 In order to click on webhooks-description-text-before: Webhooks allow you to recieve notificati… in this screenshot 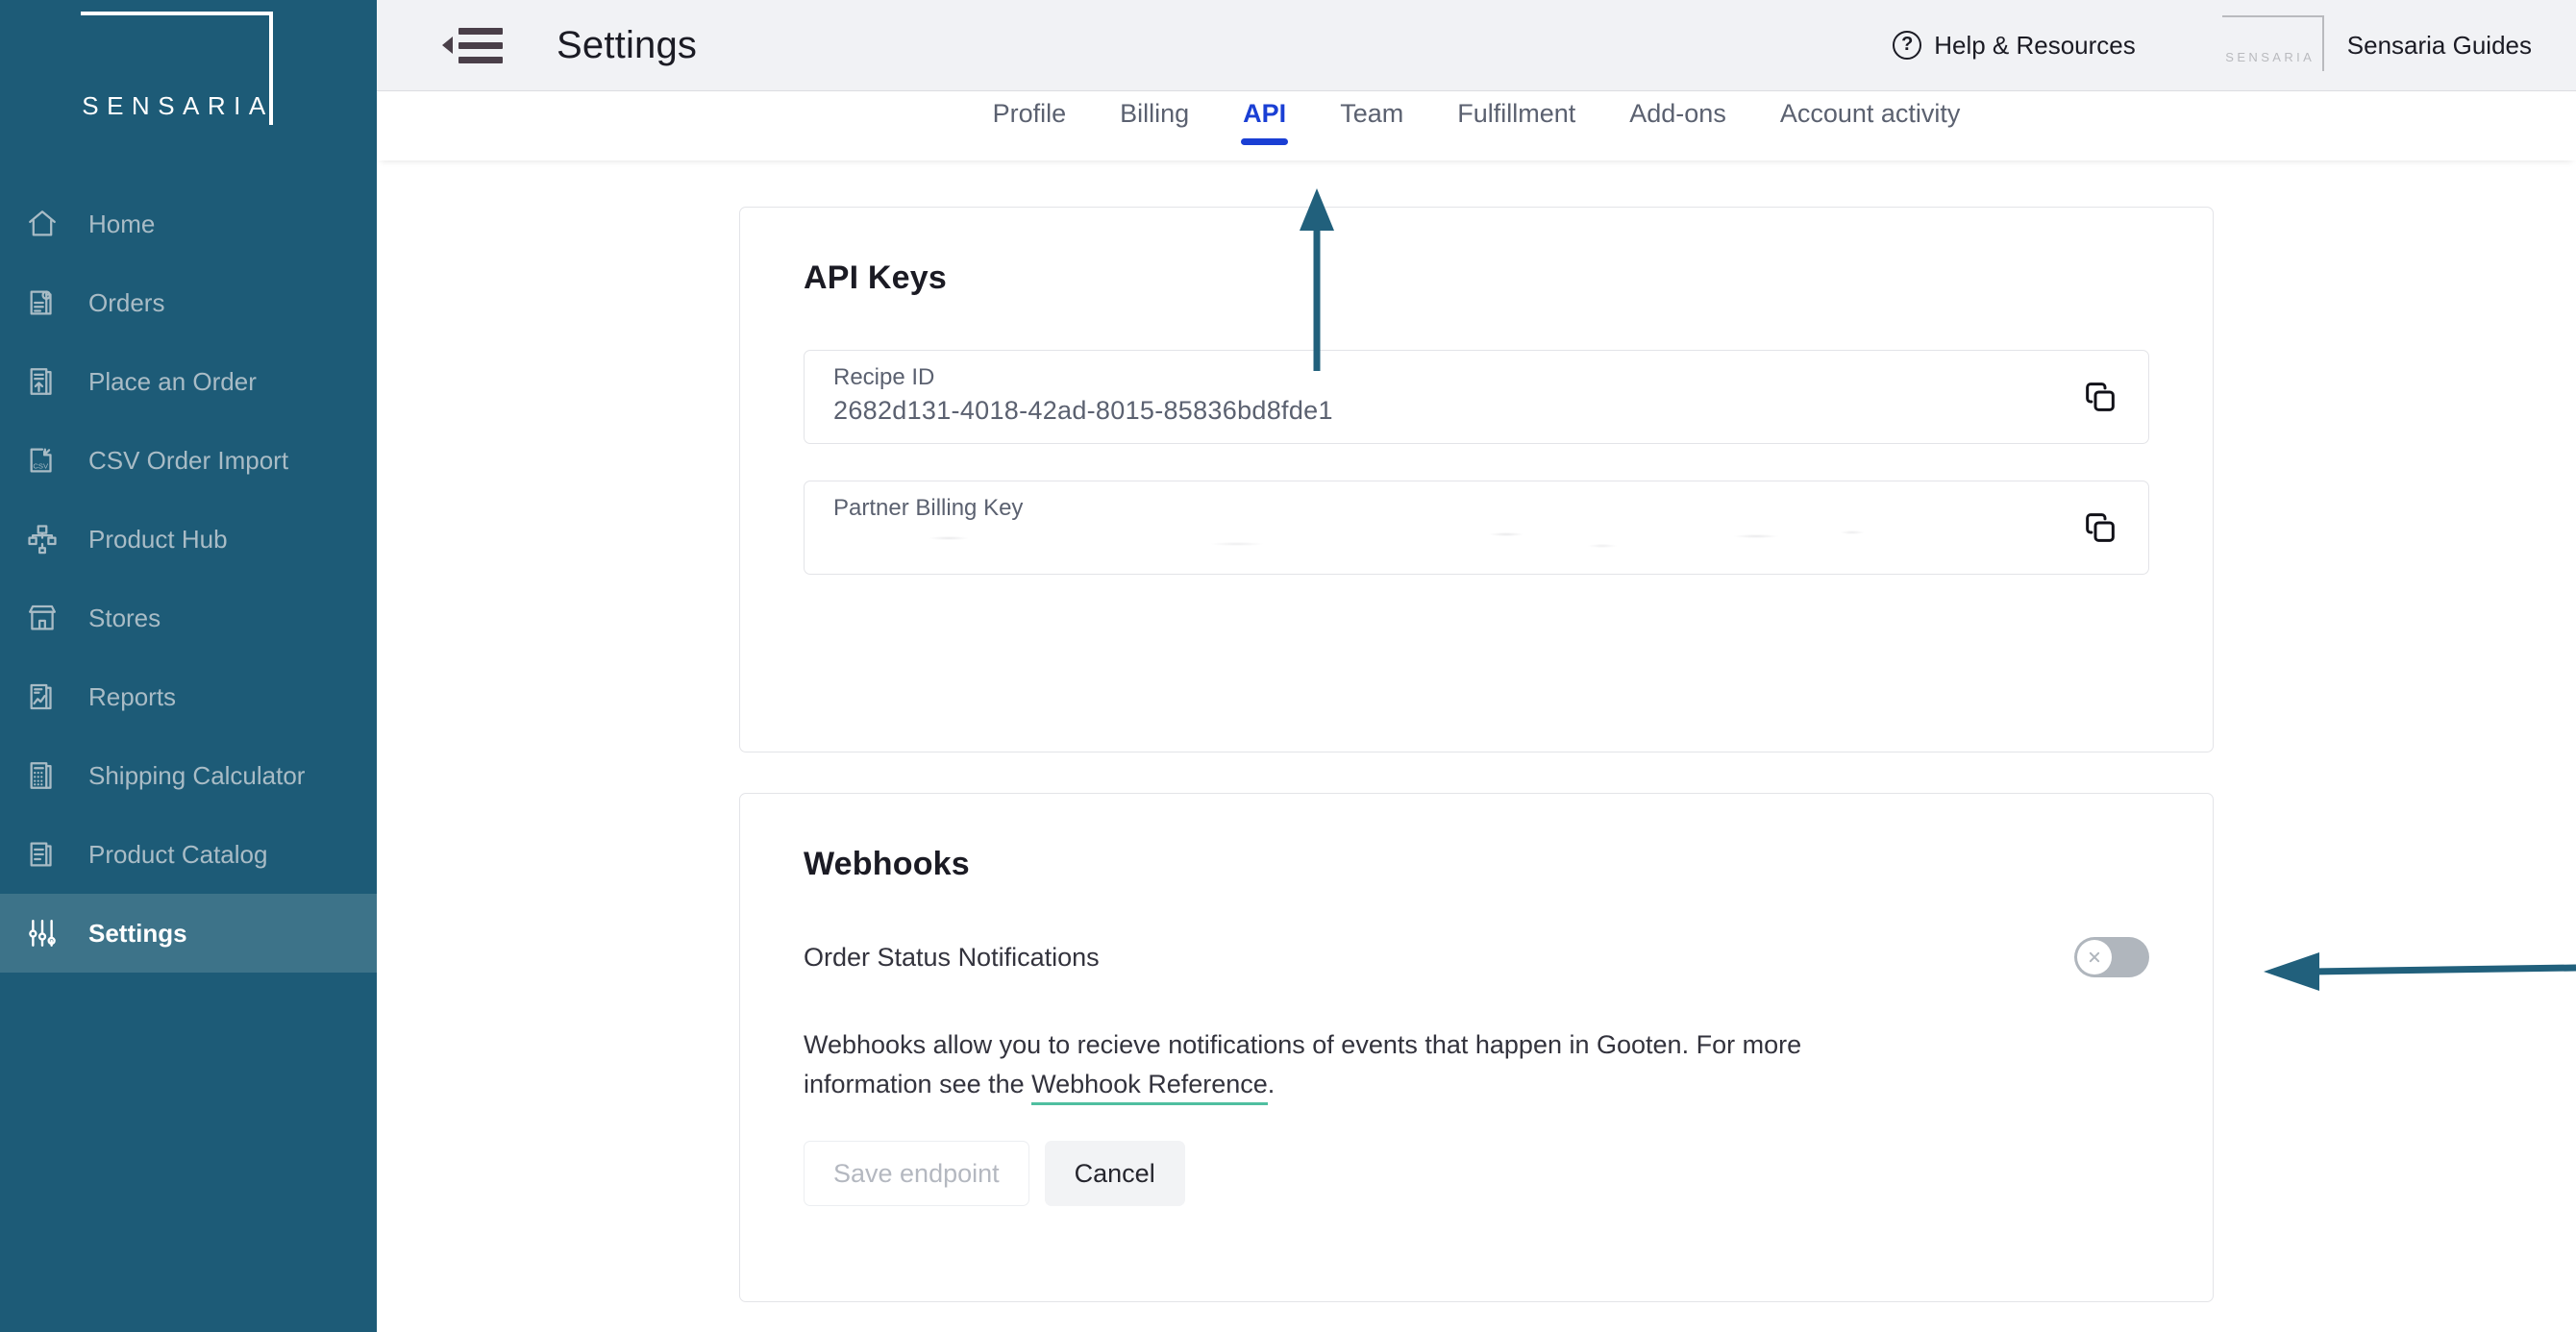, I will do `click(1303, 1064)`.